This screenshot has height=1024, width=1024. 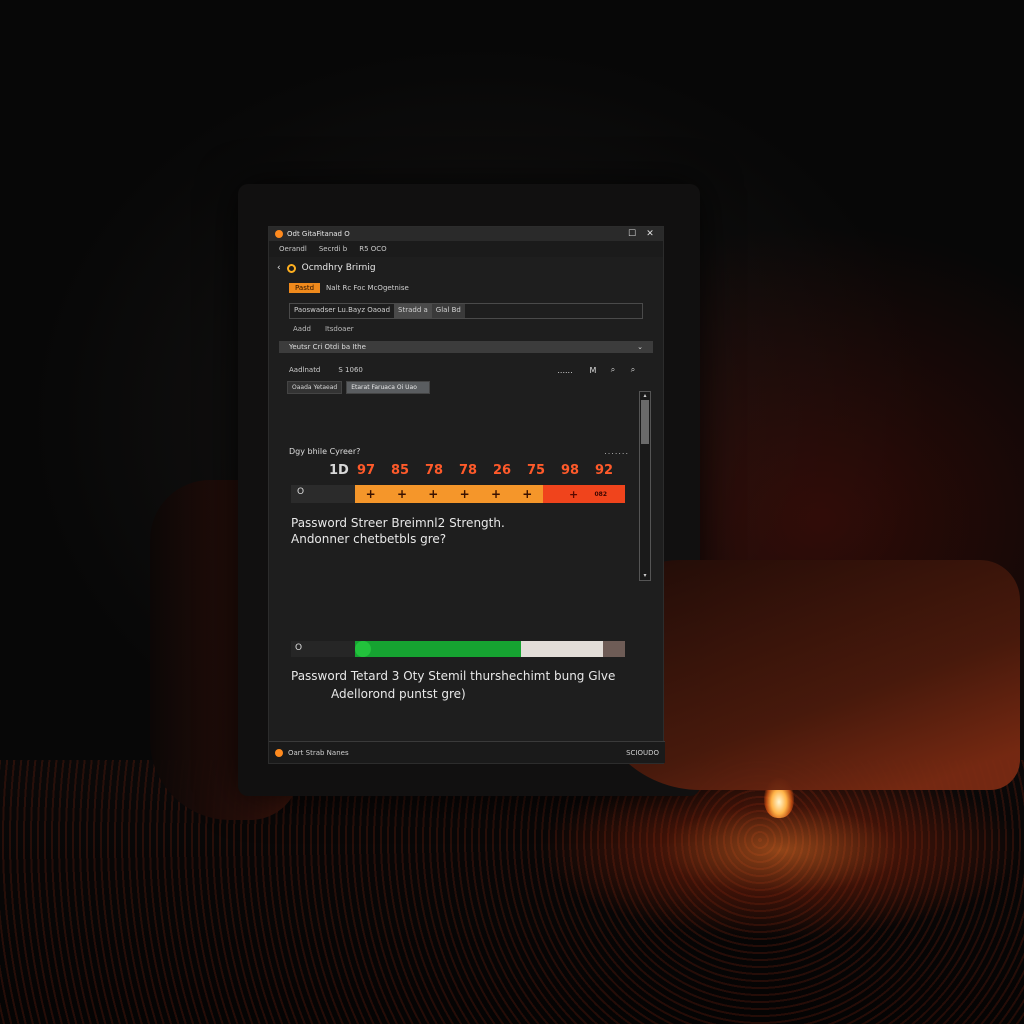 I want to click on strength-red-segment: + 082, so click(x=584, y=494).